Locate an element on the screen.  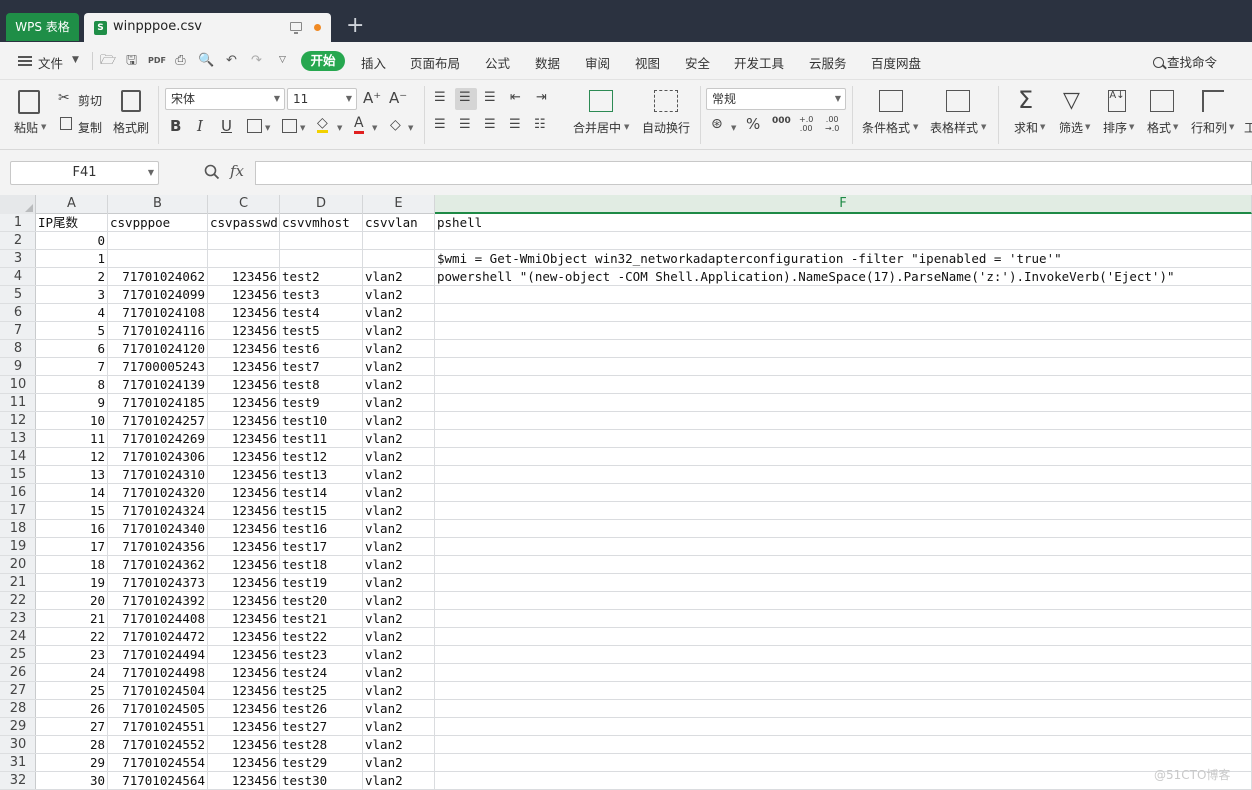
cell-e14: vlan2 is located at coordinates (399, 457).